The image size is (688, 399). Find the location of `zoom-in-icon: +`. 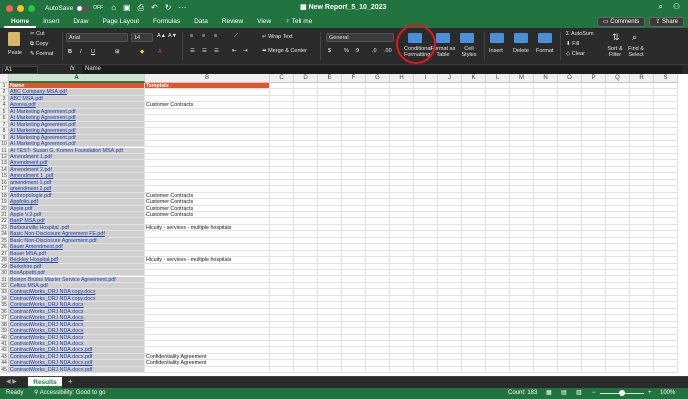

zoom-in-icon: + is located at coordinates (650, 393).